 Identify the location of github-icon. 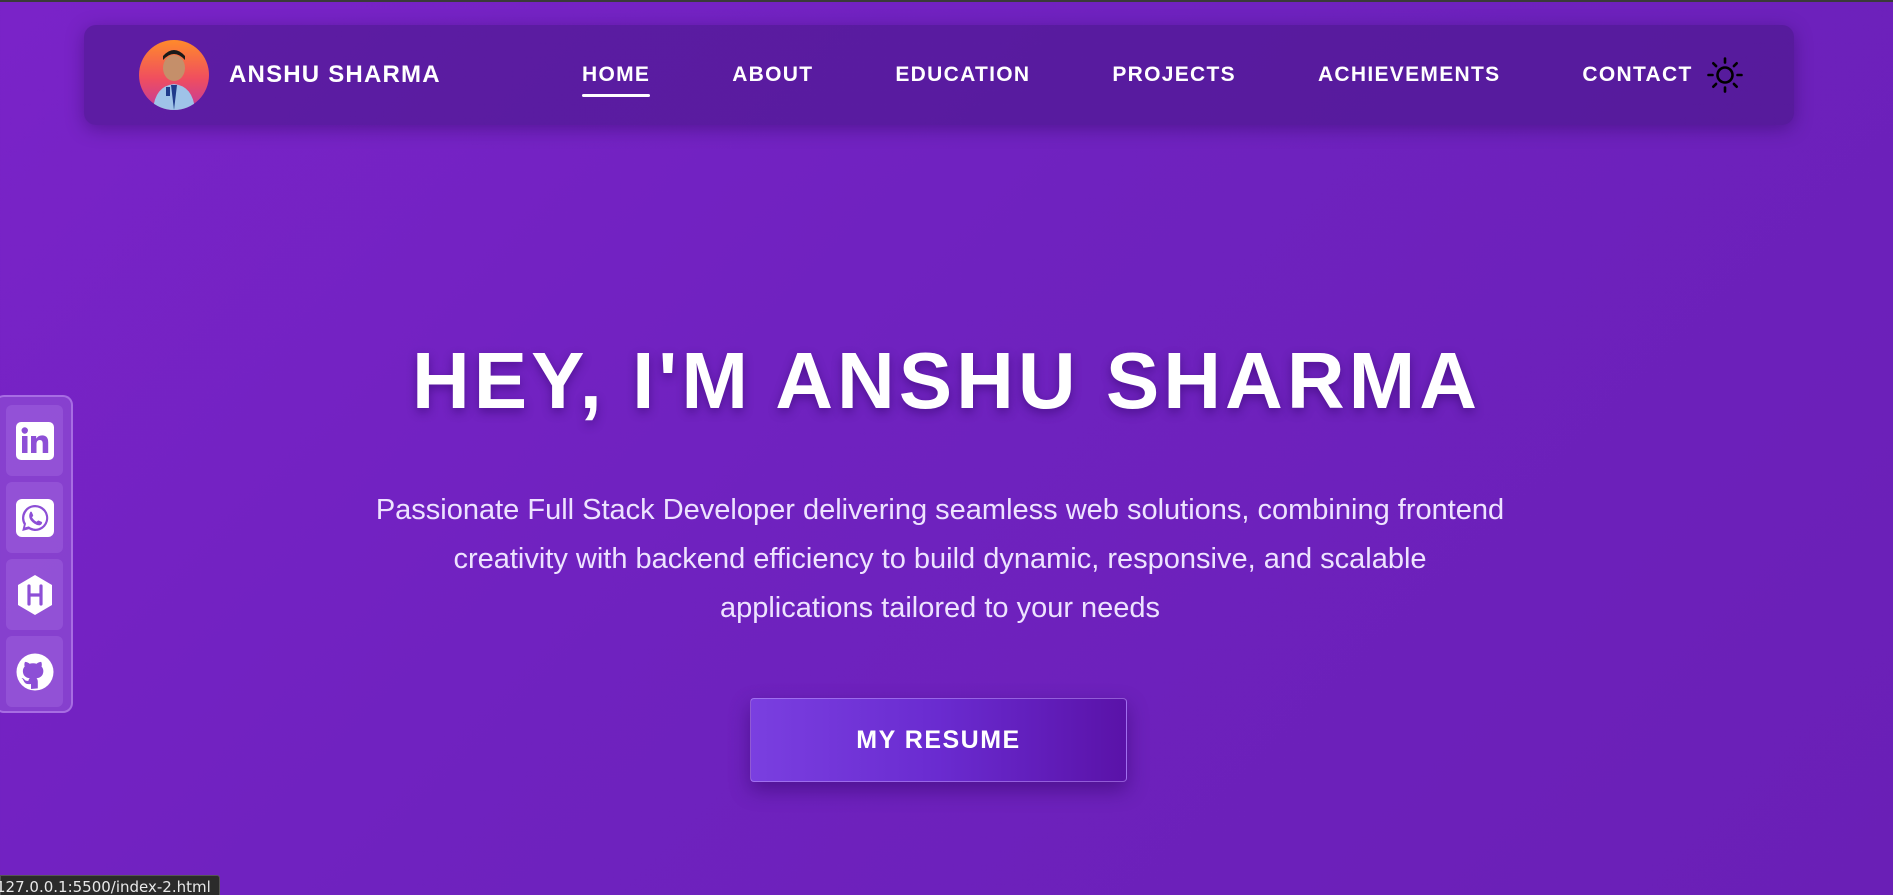
(34, 671).